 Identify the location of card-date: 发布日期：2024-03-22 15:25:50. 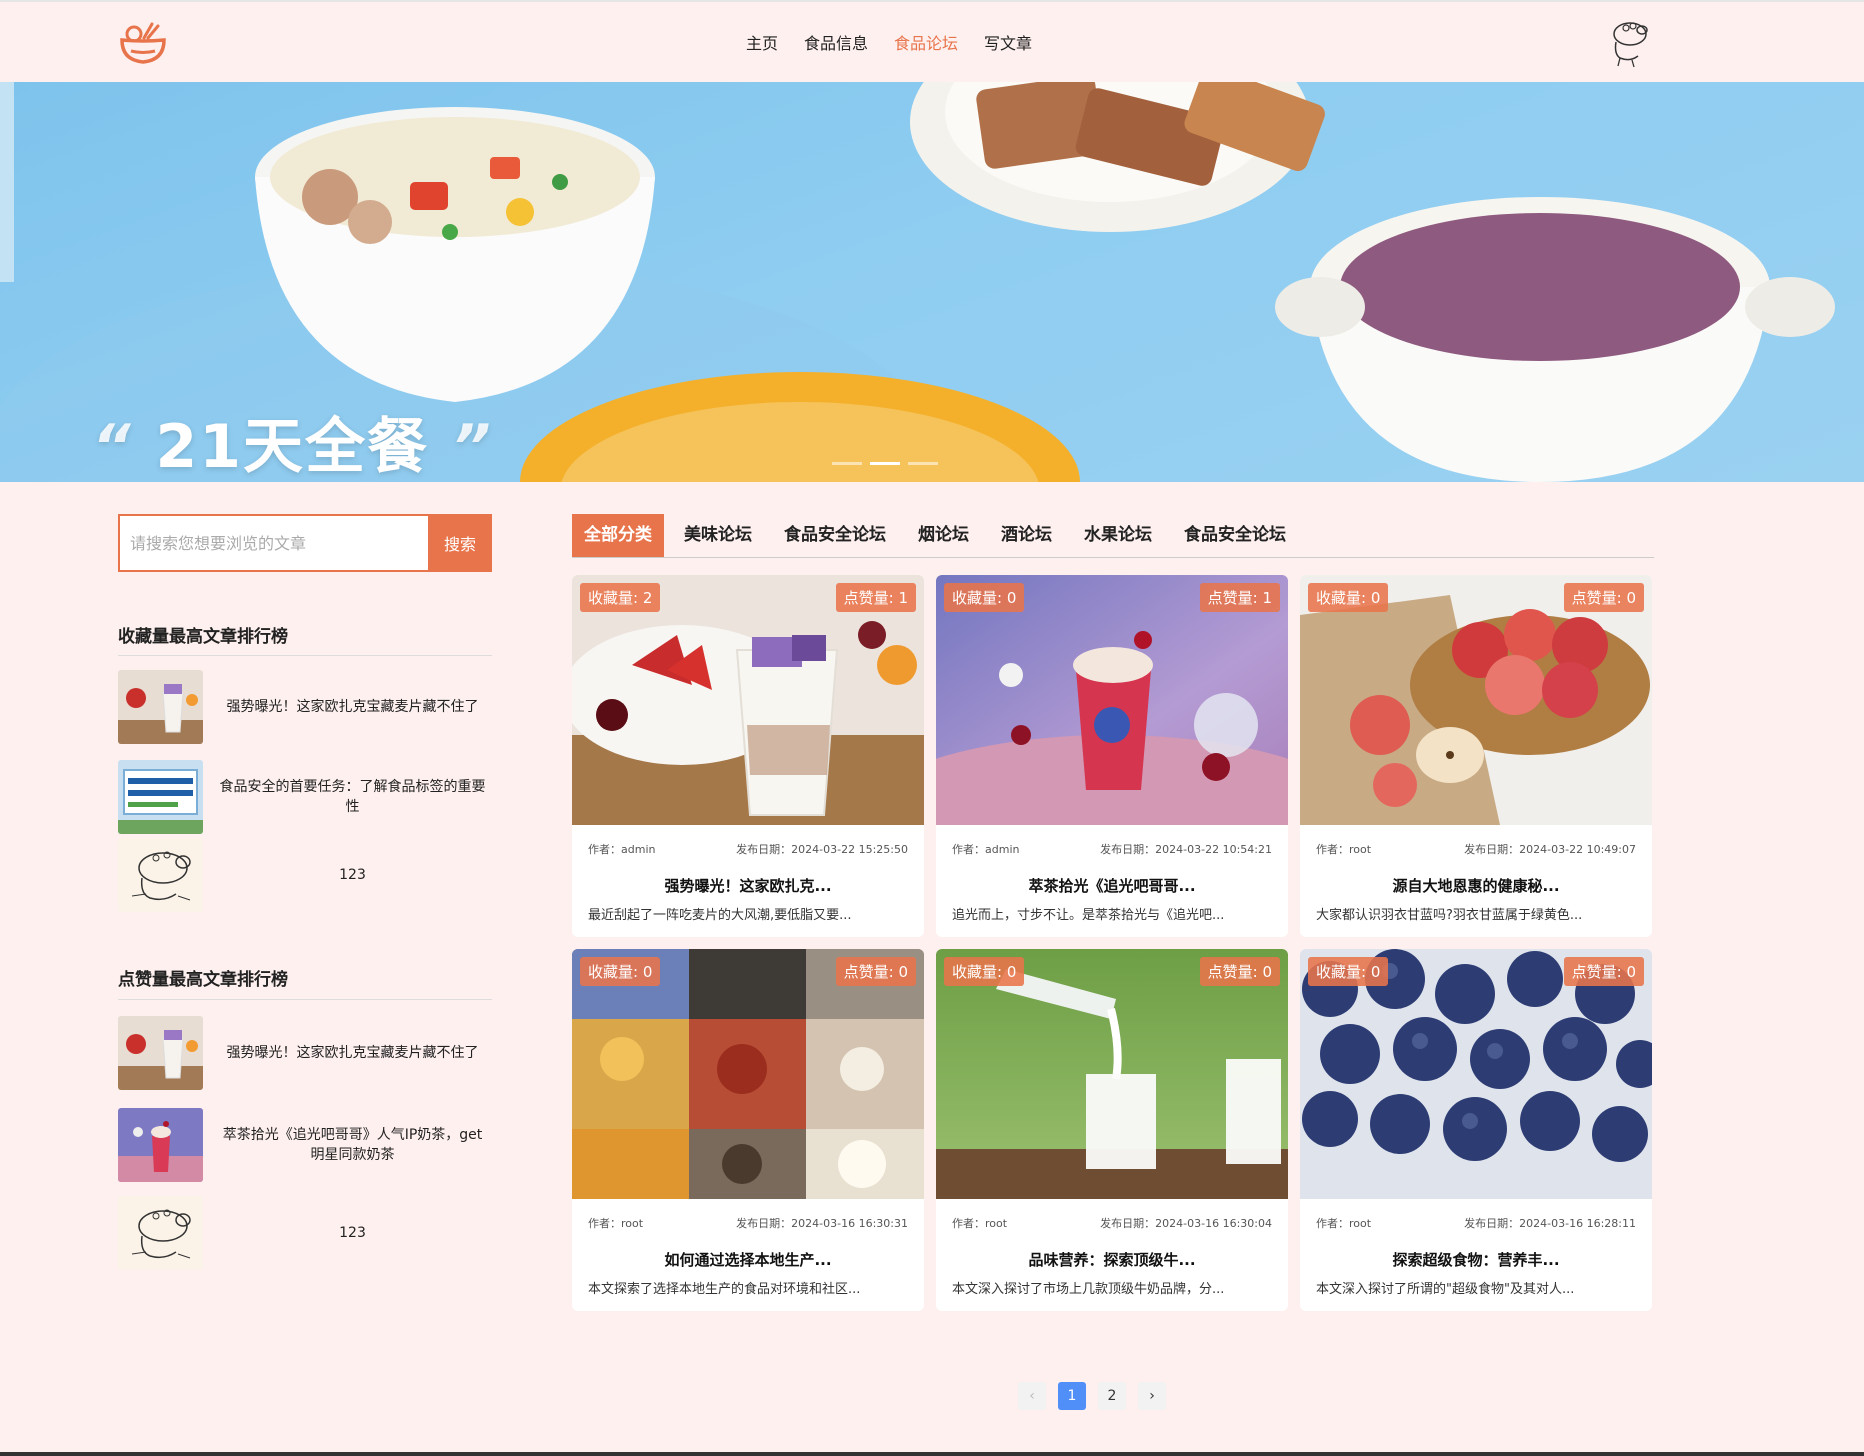
(822, 849).